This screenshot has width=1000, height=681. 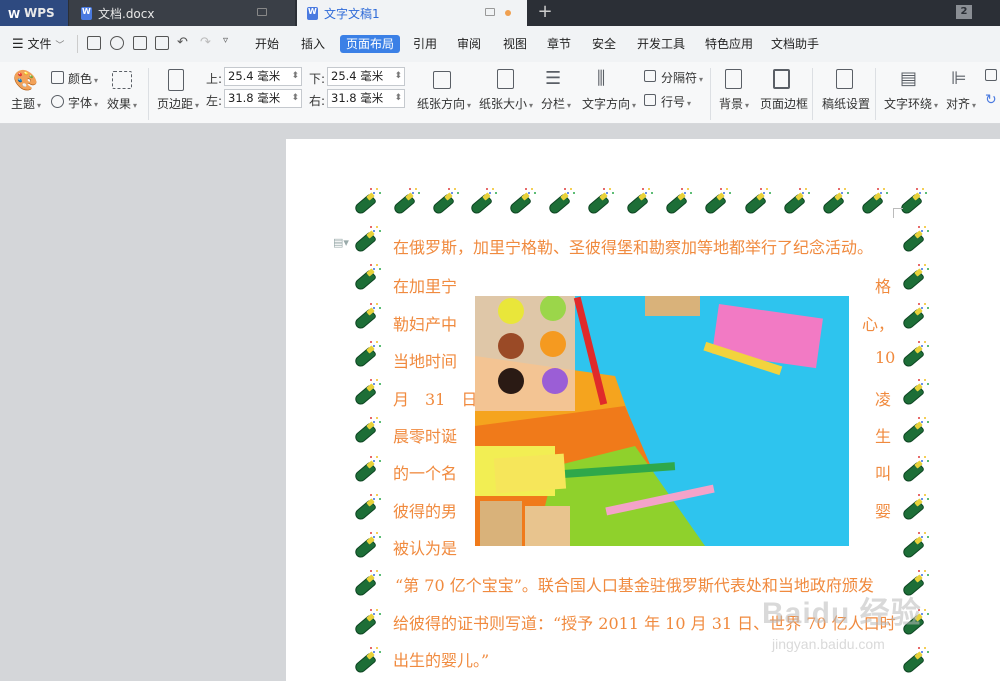 What do you see at coordinates (425, 547) in the screenshot?
I see `doc-wrap-left-line: 被认为是` at bounding box center [425, 547].